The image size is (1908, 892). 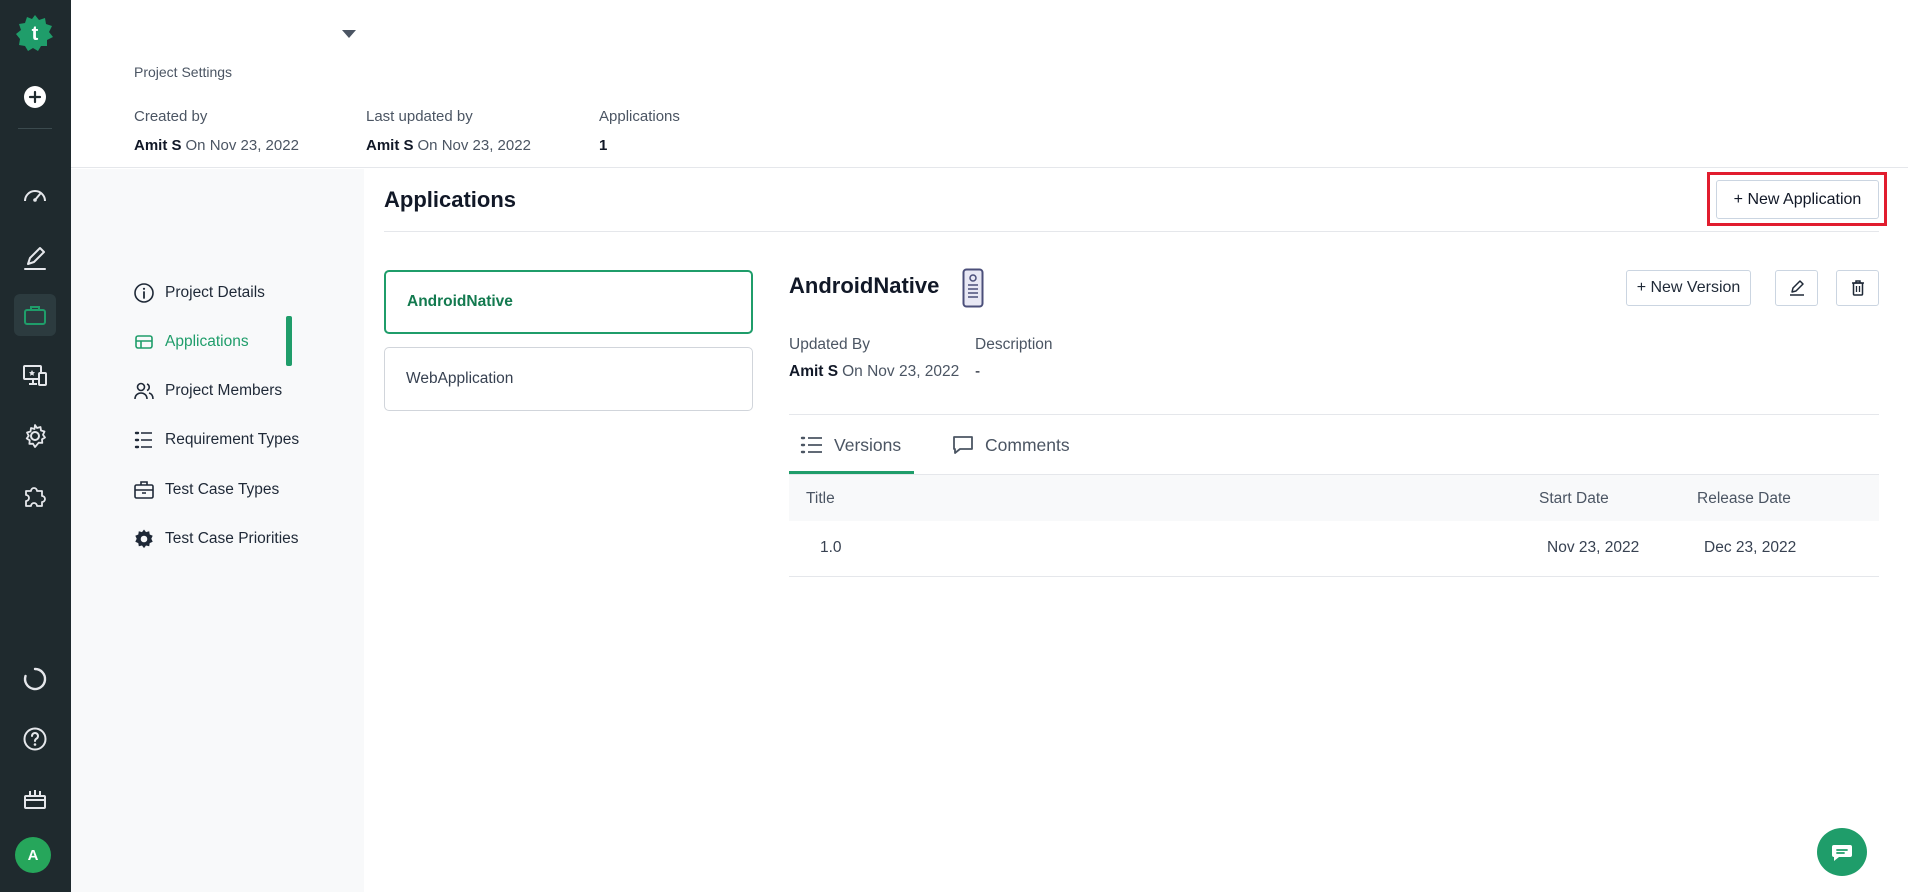 I want to click on column-header-release-date: Release Date, so click(x=1744, y=499).